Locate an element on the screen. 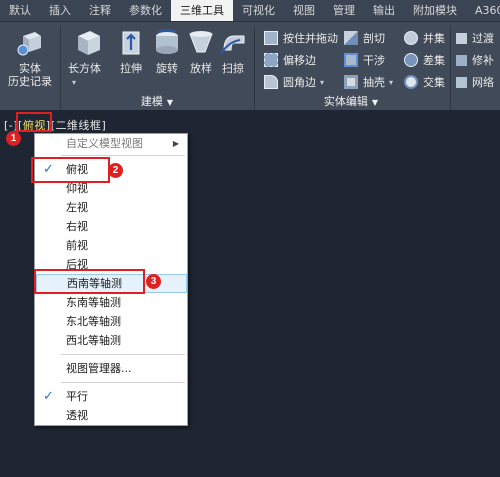 This screenshot has height=477, width=500. interfere-button: 干涉 is located at coordinates (364, 60).